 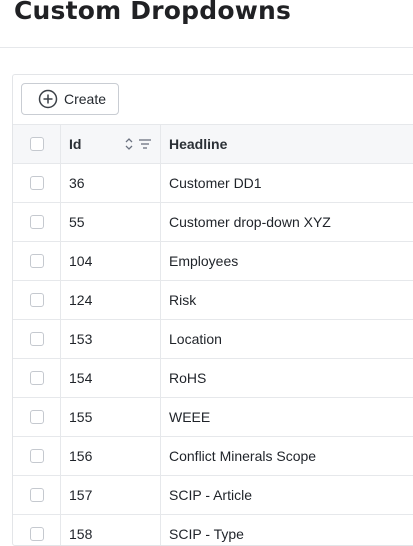 I want to click on table-row: 157 SCIP - Article, so click(x=213, y=494).